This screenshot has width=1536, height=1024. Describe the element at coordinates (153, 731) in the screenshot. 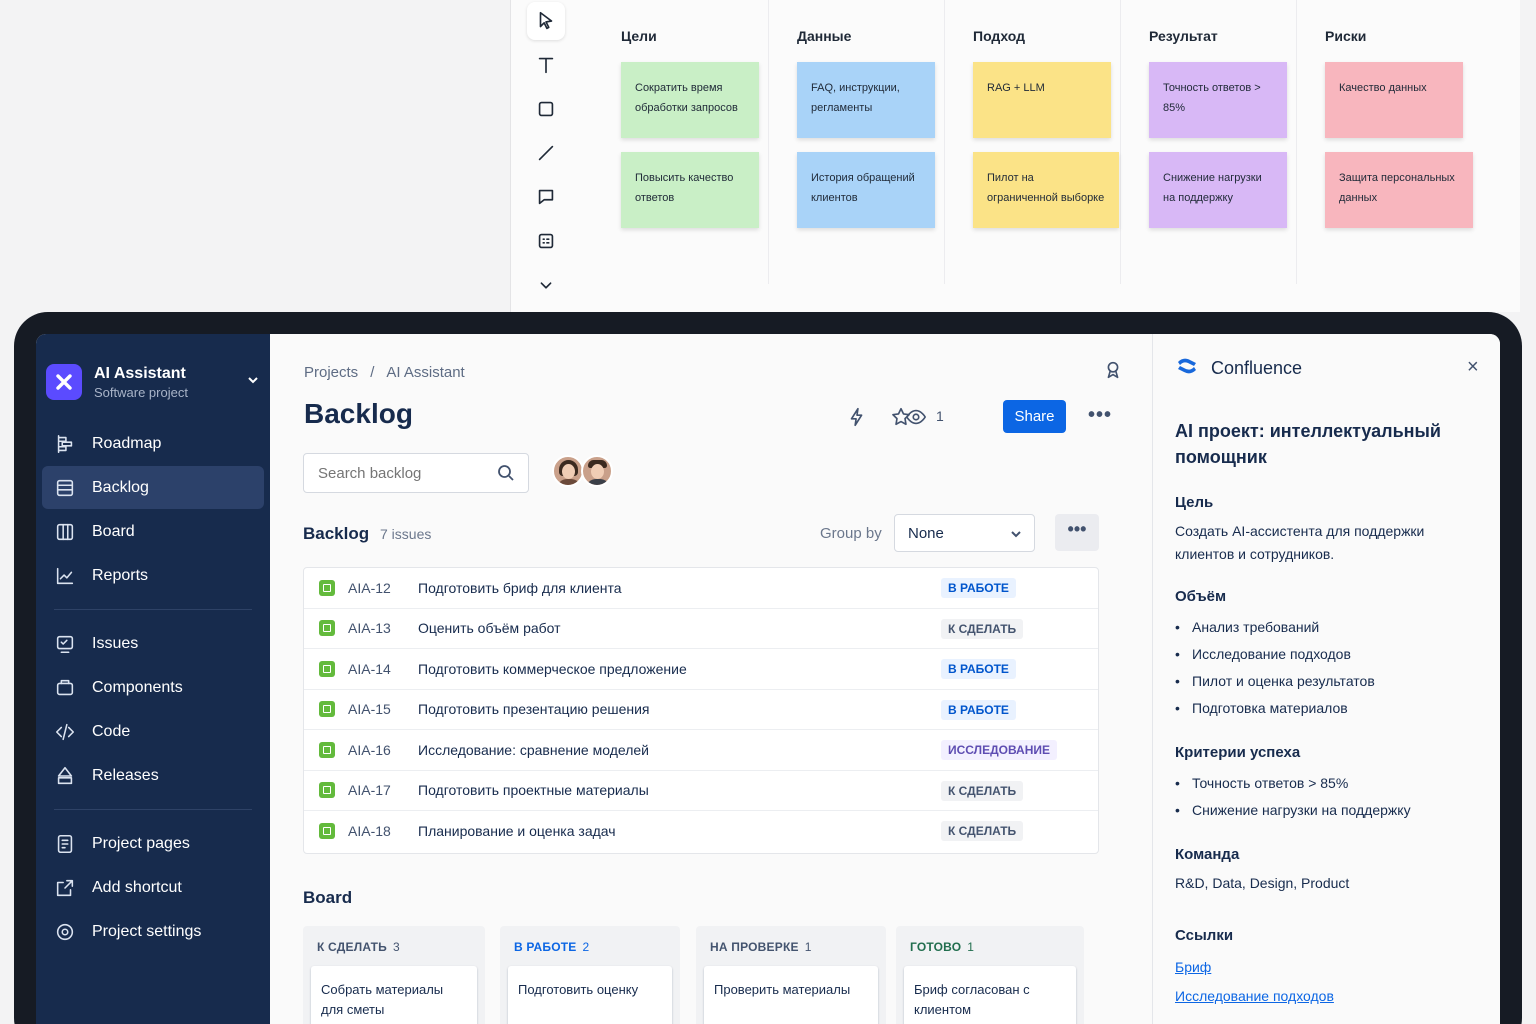

I see `sidebar-item-code: Code` at that location.